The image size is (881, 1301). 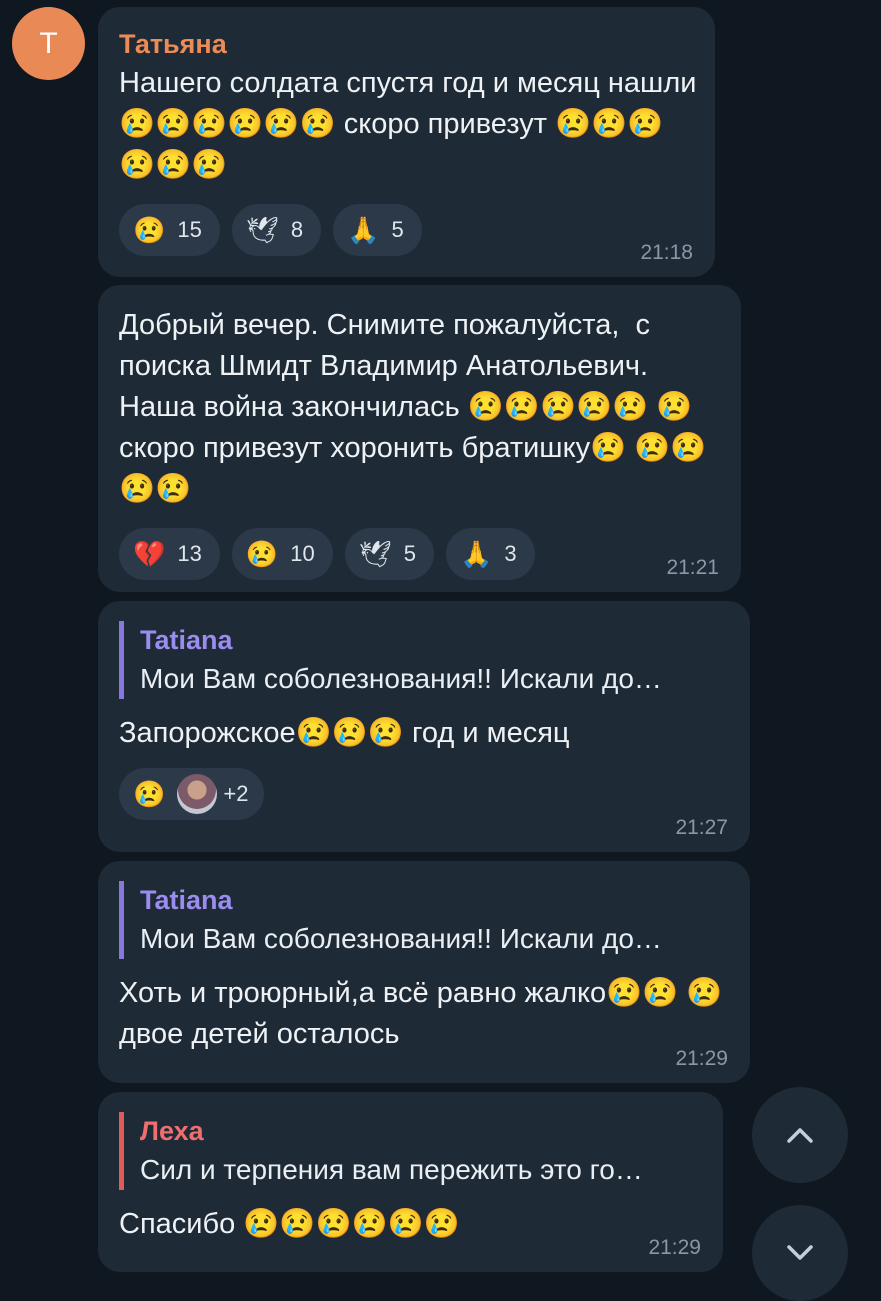 I want to click on reactions-bar: 😢 15 🕊 8 🙏 5, so click(x=406, y=230).